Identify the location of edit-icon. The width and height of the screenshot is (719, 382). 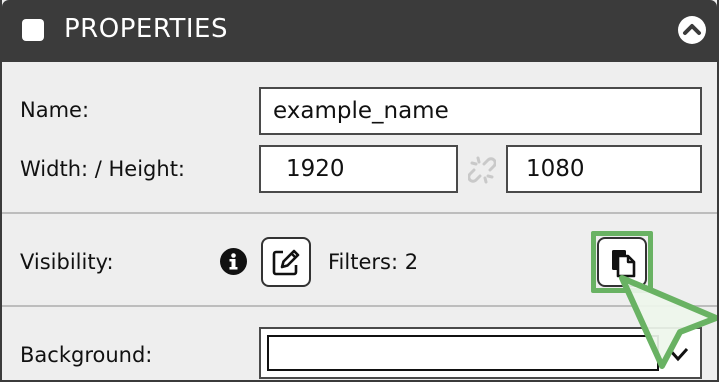
(286, 262).